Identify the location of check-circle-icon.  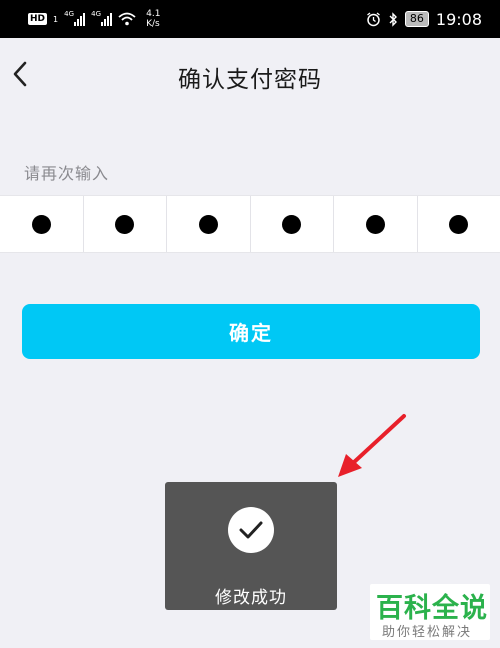
(251, 530).